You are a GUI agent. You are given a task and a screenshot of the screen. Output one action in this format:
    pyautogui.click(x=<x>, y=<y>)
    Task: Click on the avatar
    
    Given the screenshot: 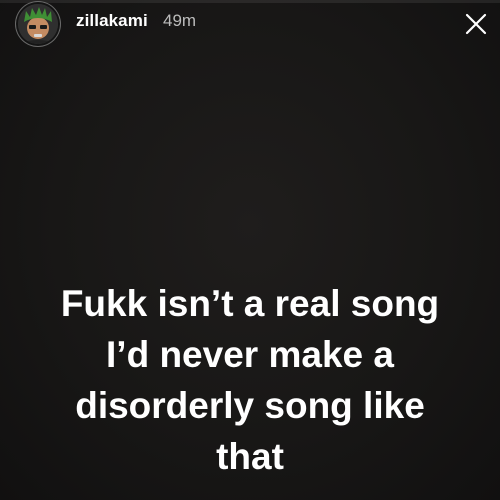 What is the action you would take?
    pyautogui.click(x=38, y=24)
    